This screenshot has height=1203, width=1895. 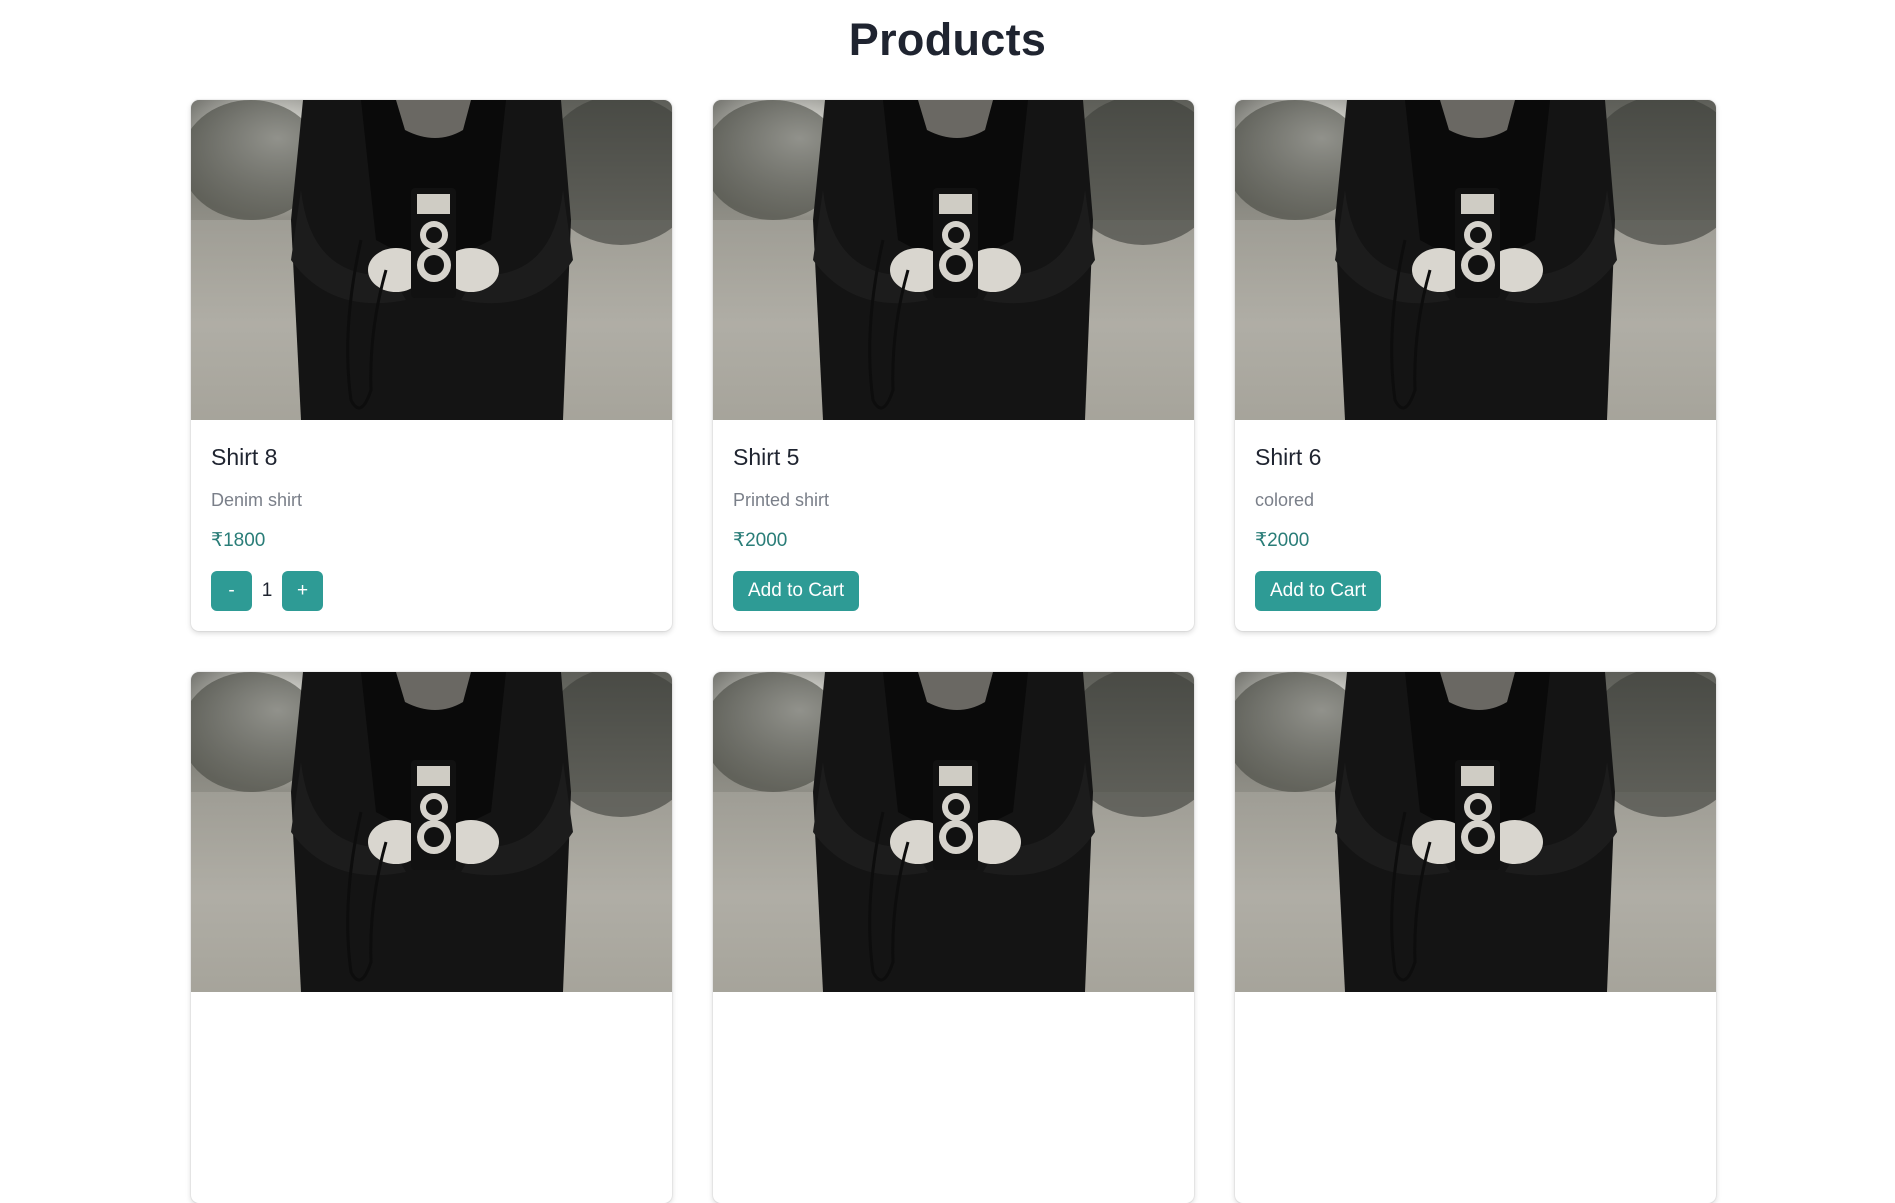 What do you see at coordinates (302, 591) in the screenshot?
I see `increase-quantity-button: +` at bounding box center [302, 591].